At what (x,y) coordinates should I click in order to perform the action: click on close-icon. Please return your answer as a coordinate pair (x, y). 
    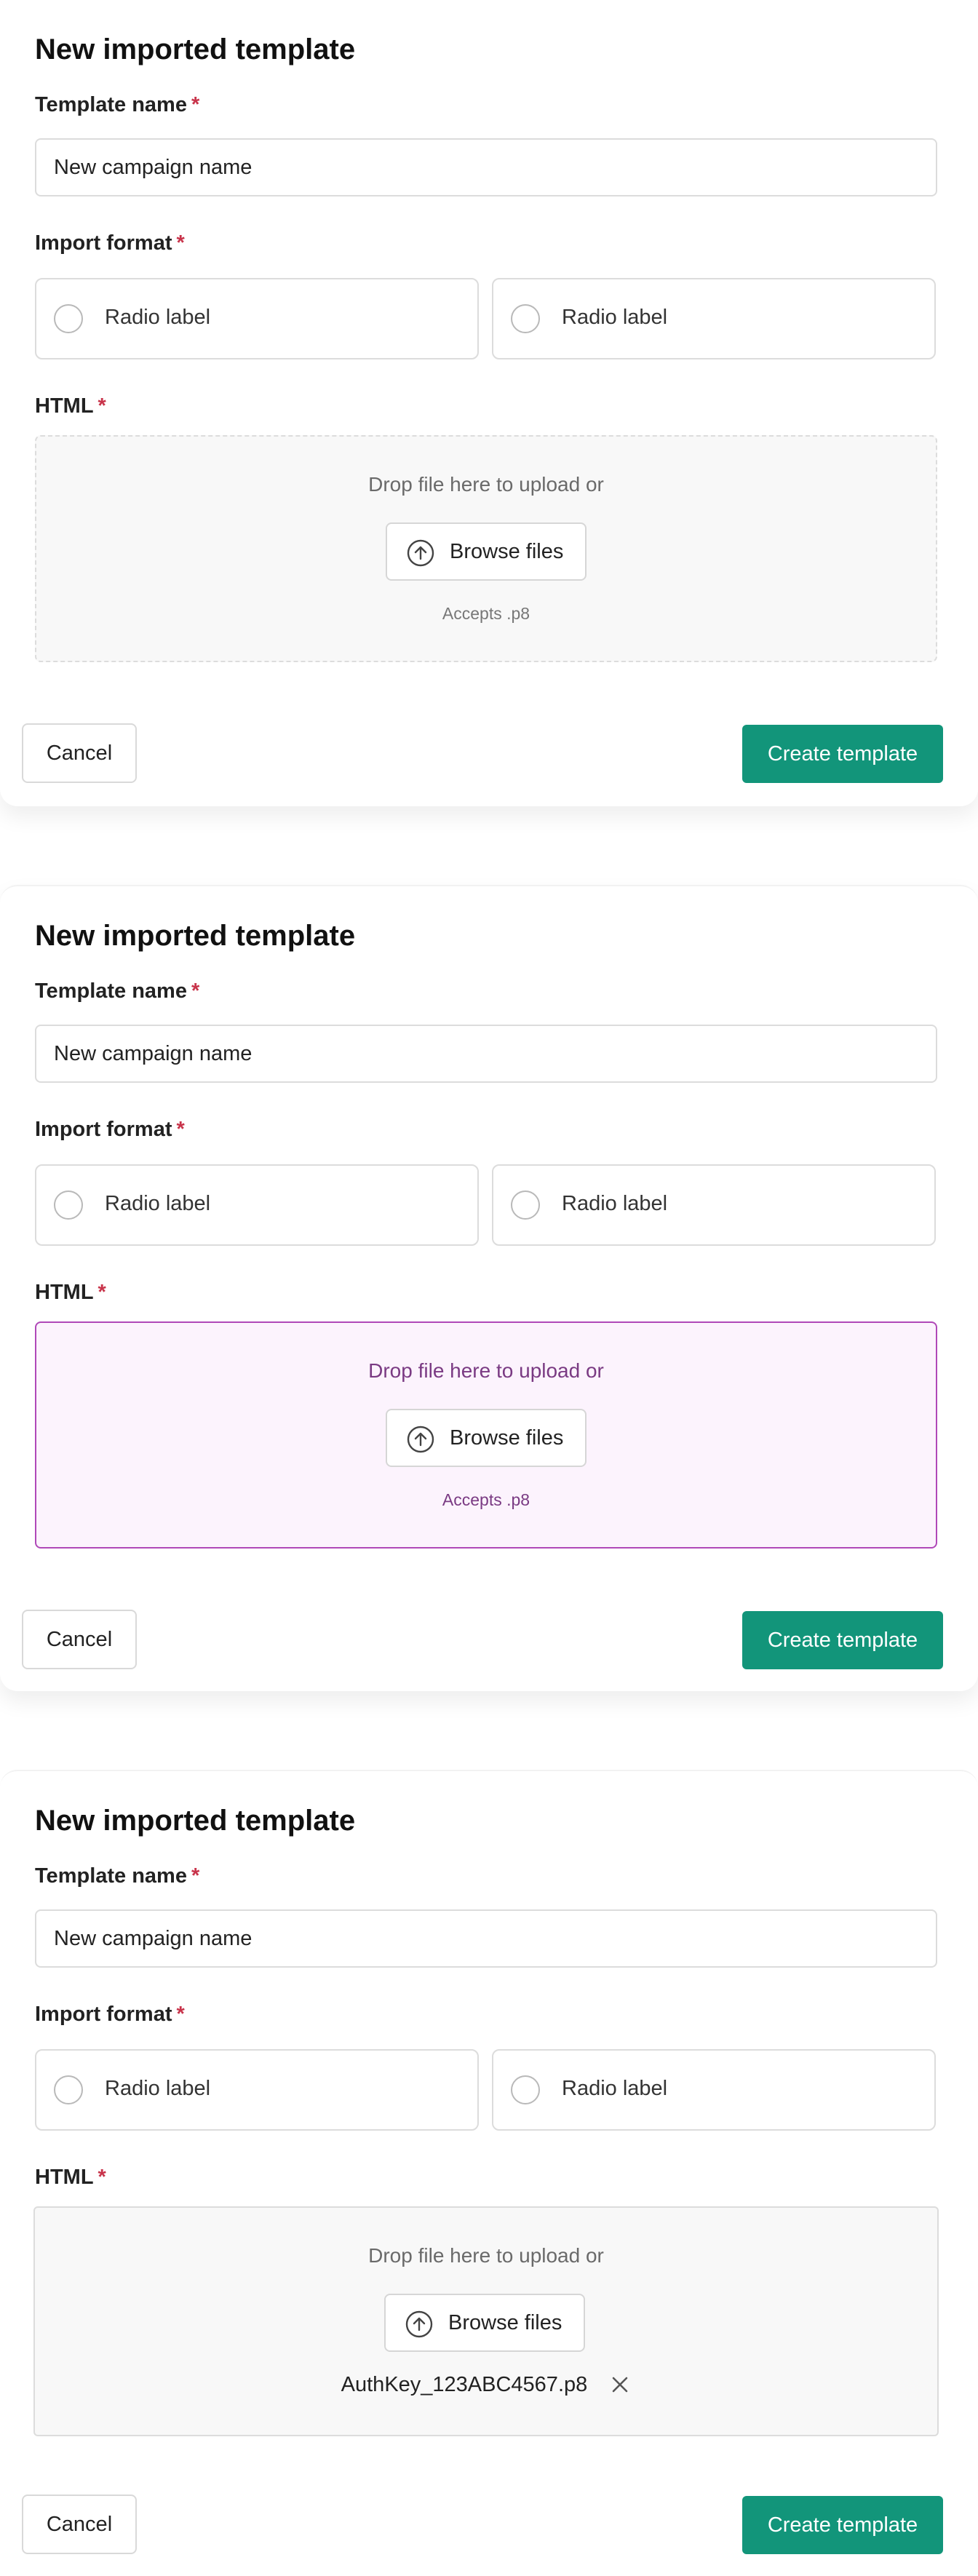
    Looking at the image, I should click on (620, 2385).